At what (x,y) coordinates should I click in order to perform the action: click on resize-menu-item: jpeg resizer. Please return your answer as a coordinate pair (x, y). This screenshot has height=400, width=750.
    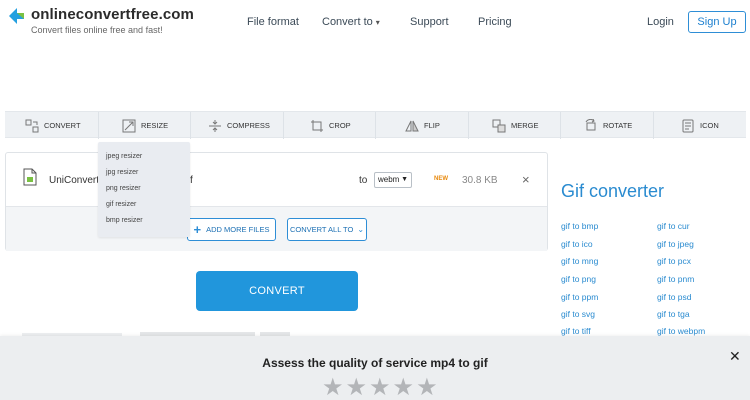
    Looking at the image, I should click on (124, 156).